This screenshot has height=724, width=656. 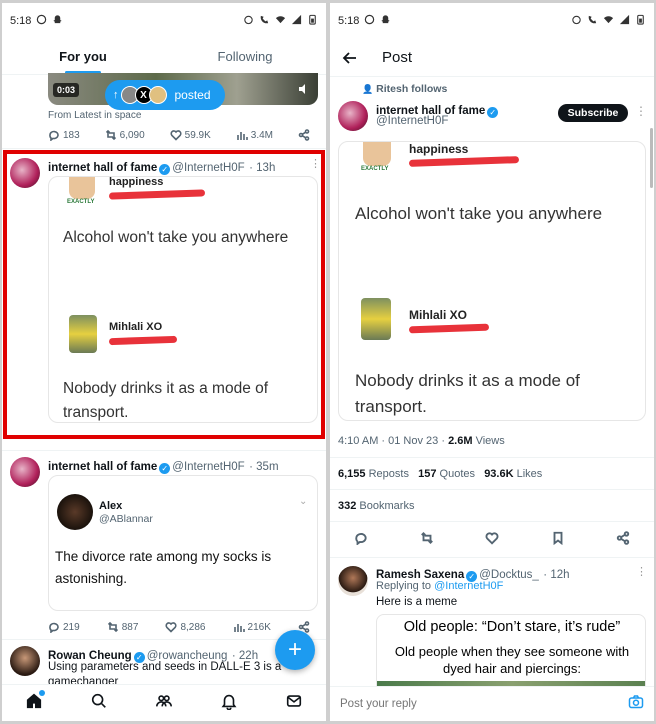 I want to click on subscribe-button: Subscribe, so click(x=593, y=113).